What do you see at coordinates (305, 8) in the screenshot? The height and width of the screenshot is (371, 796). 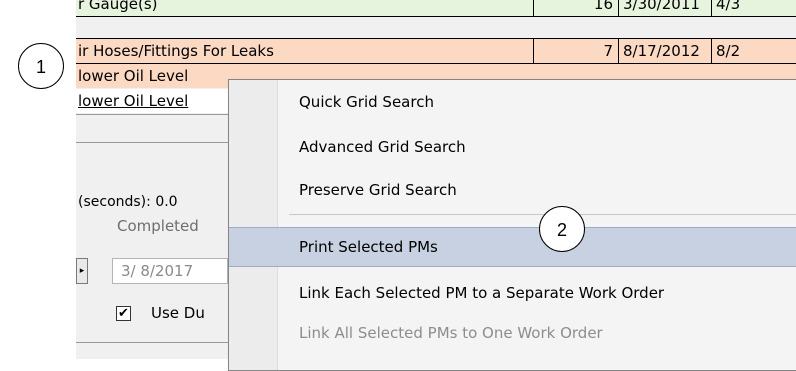 I see `task-cell: r Gauge(s)` at bounding box center [305, 8].